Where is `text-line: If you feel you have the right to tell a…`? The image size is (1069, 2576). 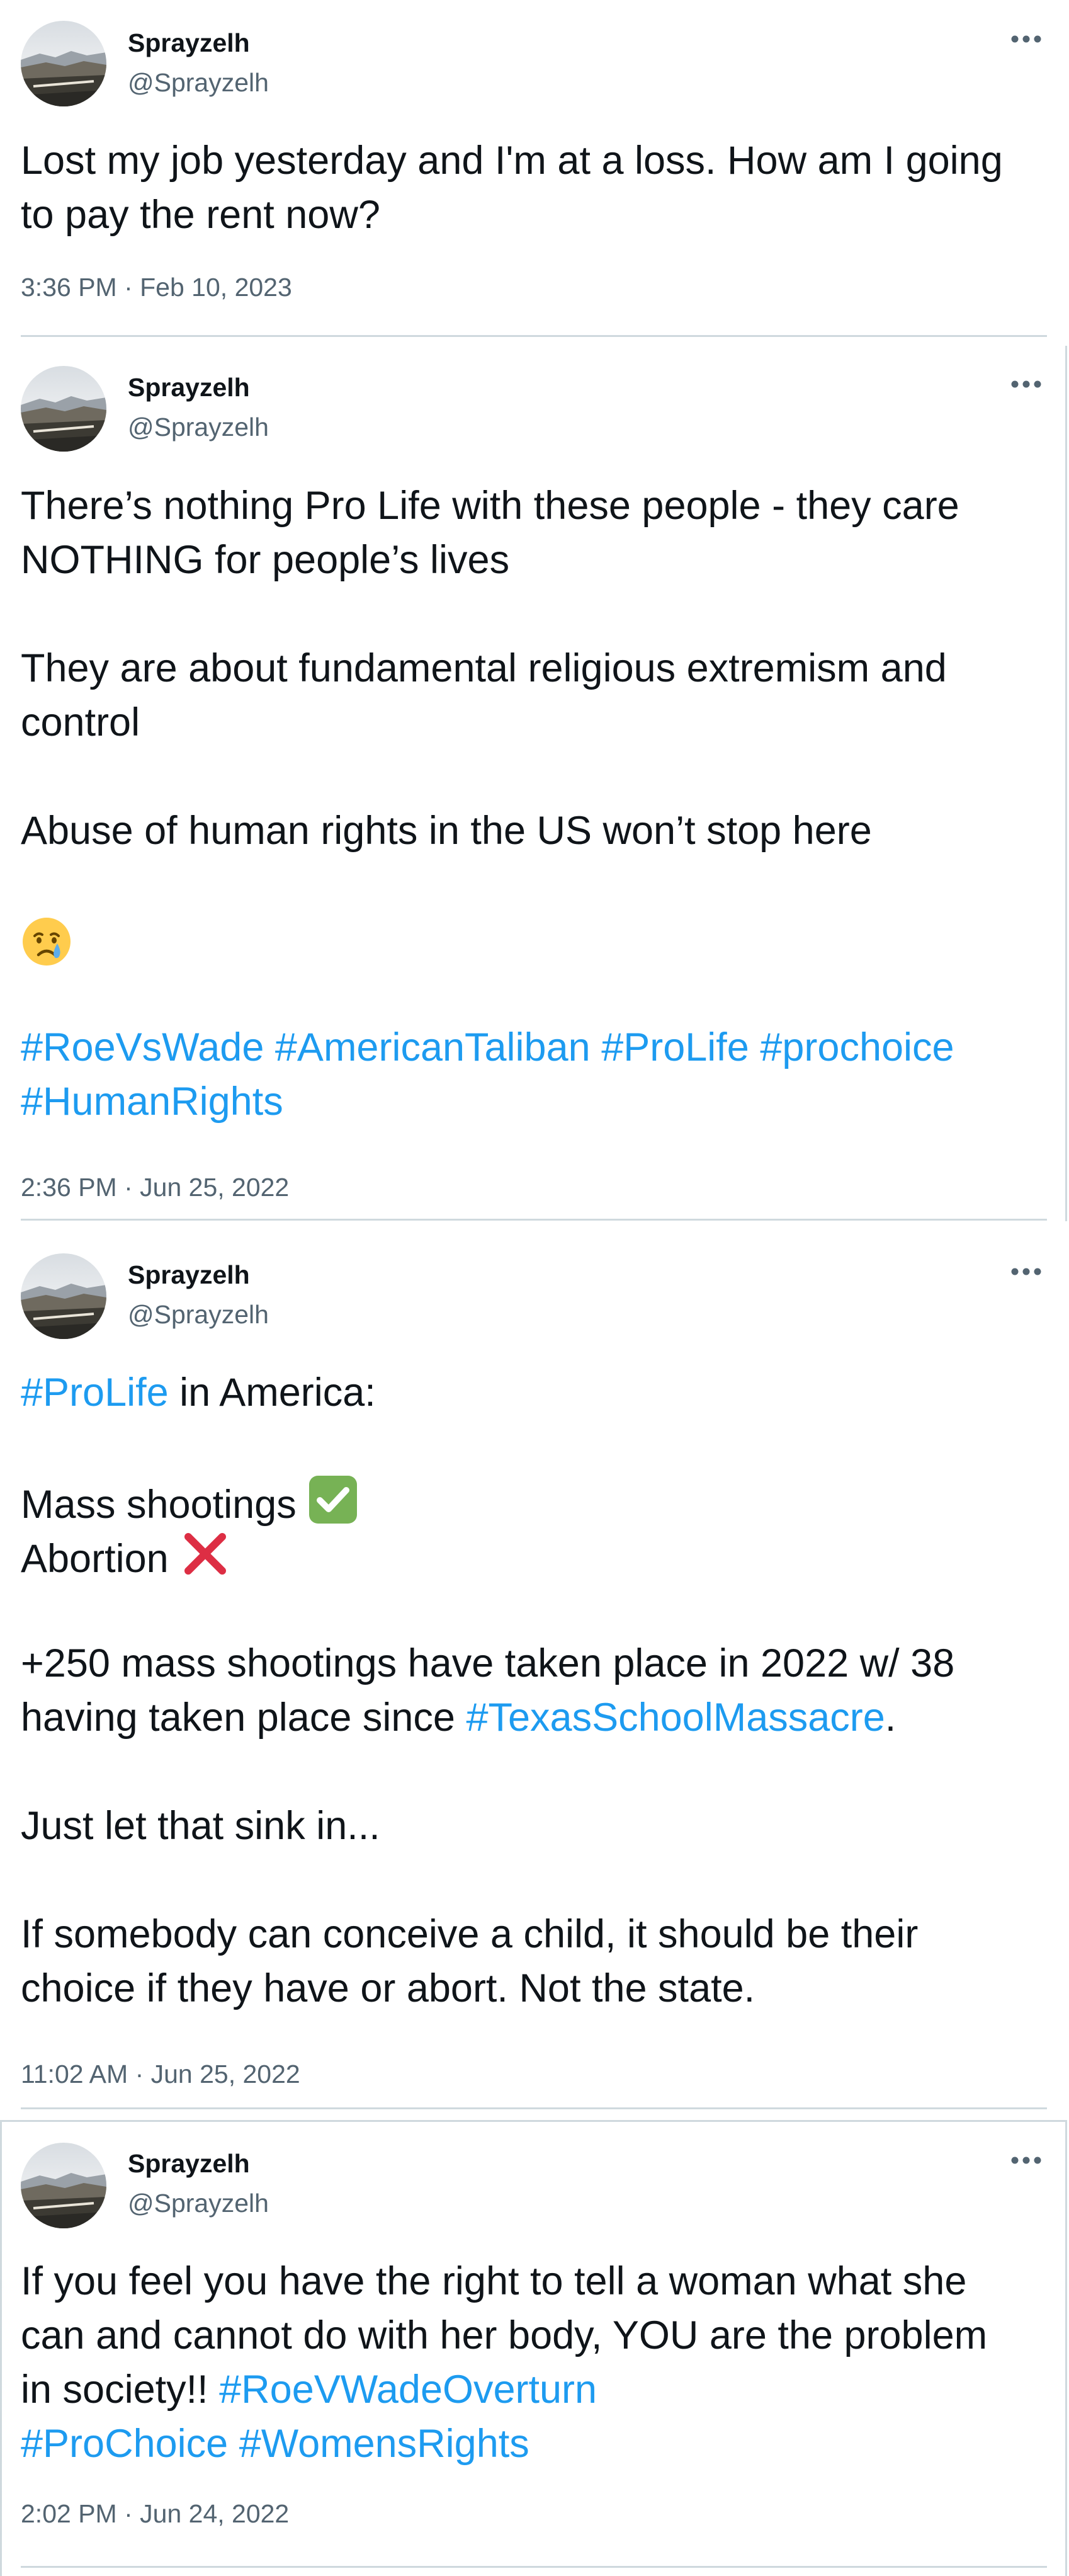 text-line: If you feel you have the right to tell a… is located at coordinates (494, 2281).